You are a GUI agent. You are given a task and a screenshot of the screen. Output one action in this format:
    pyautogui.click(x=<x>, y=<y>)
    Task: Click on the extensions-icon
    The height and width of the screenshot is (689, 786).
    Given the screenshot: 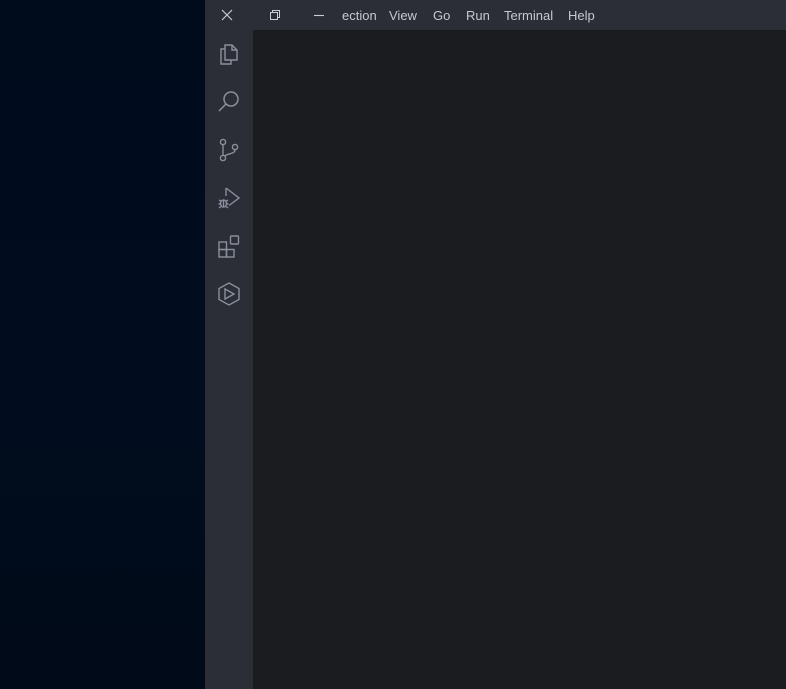 What is the action you would take?
    pyautogui.click(x=229, y=246)
    